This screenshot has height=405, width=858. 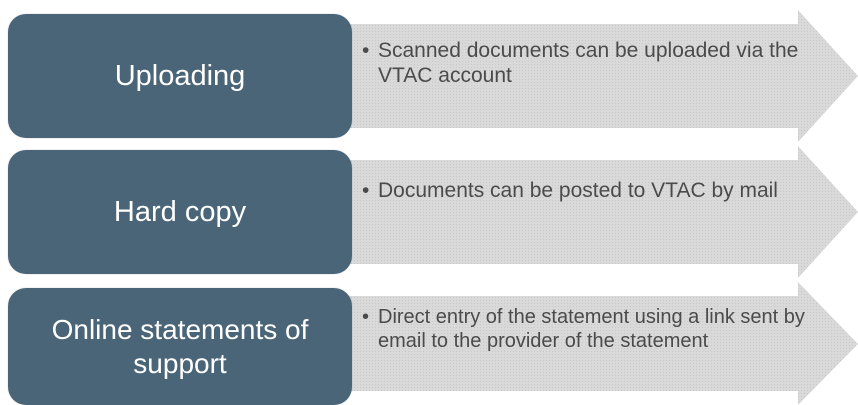 I want to click on label-box-uploading: Uploading, so click(x=180, y=76).